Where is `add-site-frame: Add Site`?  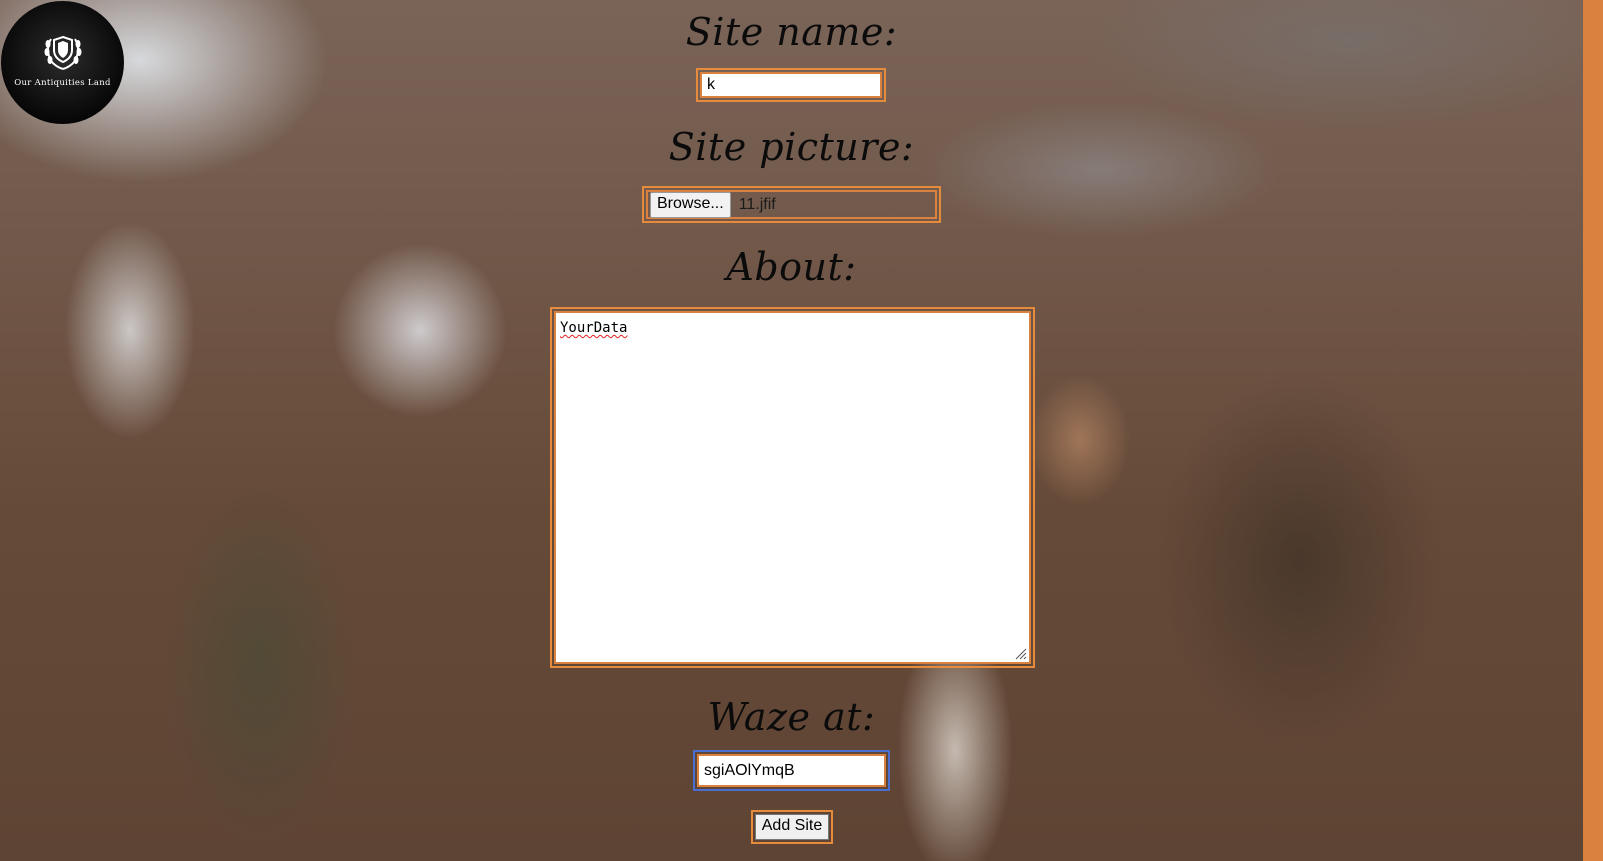 add-site-frame: Add Site is located at coordinates (792, 827).